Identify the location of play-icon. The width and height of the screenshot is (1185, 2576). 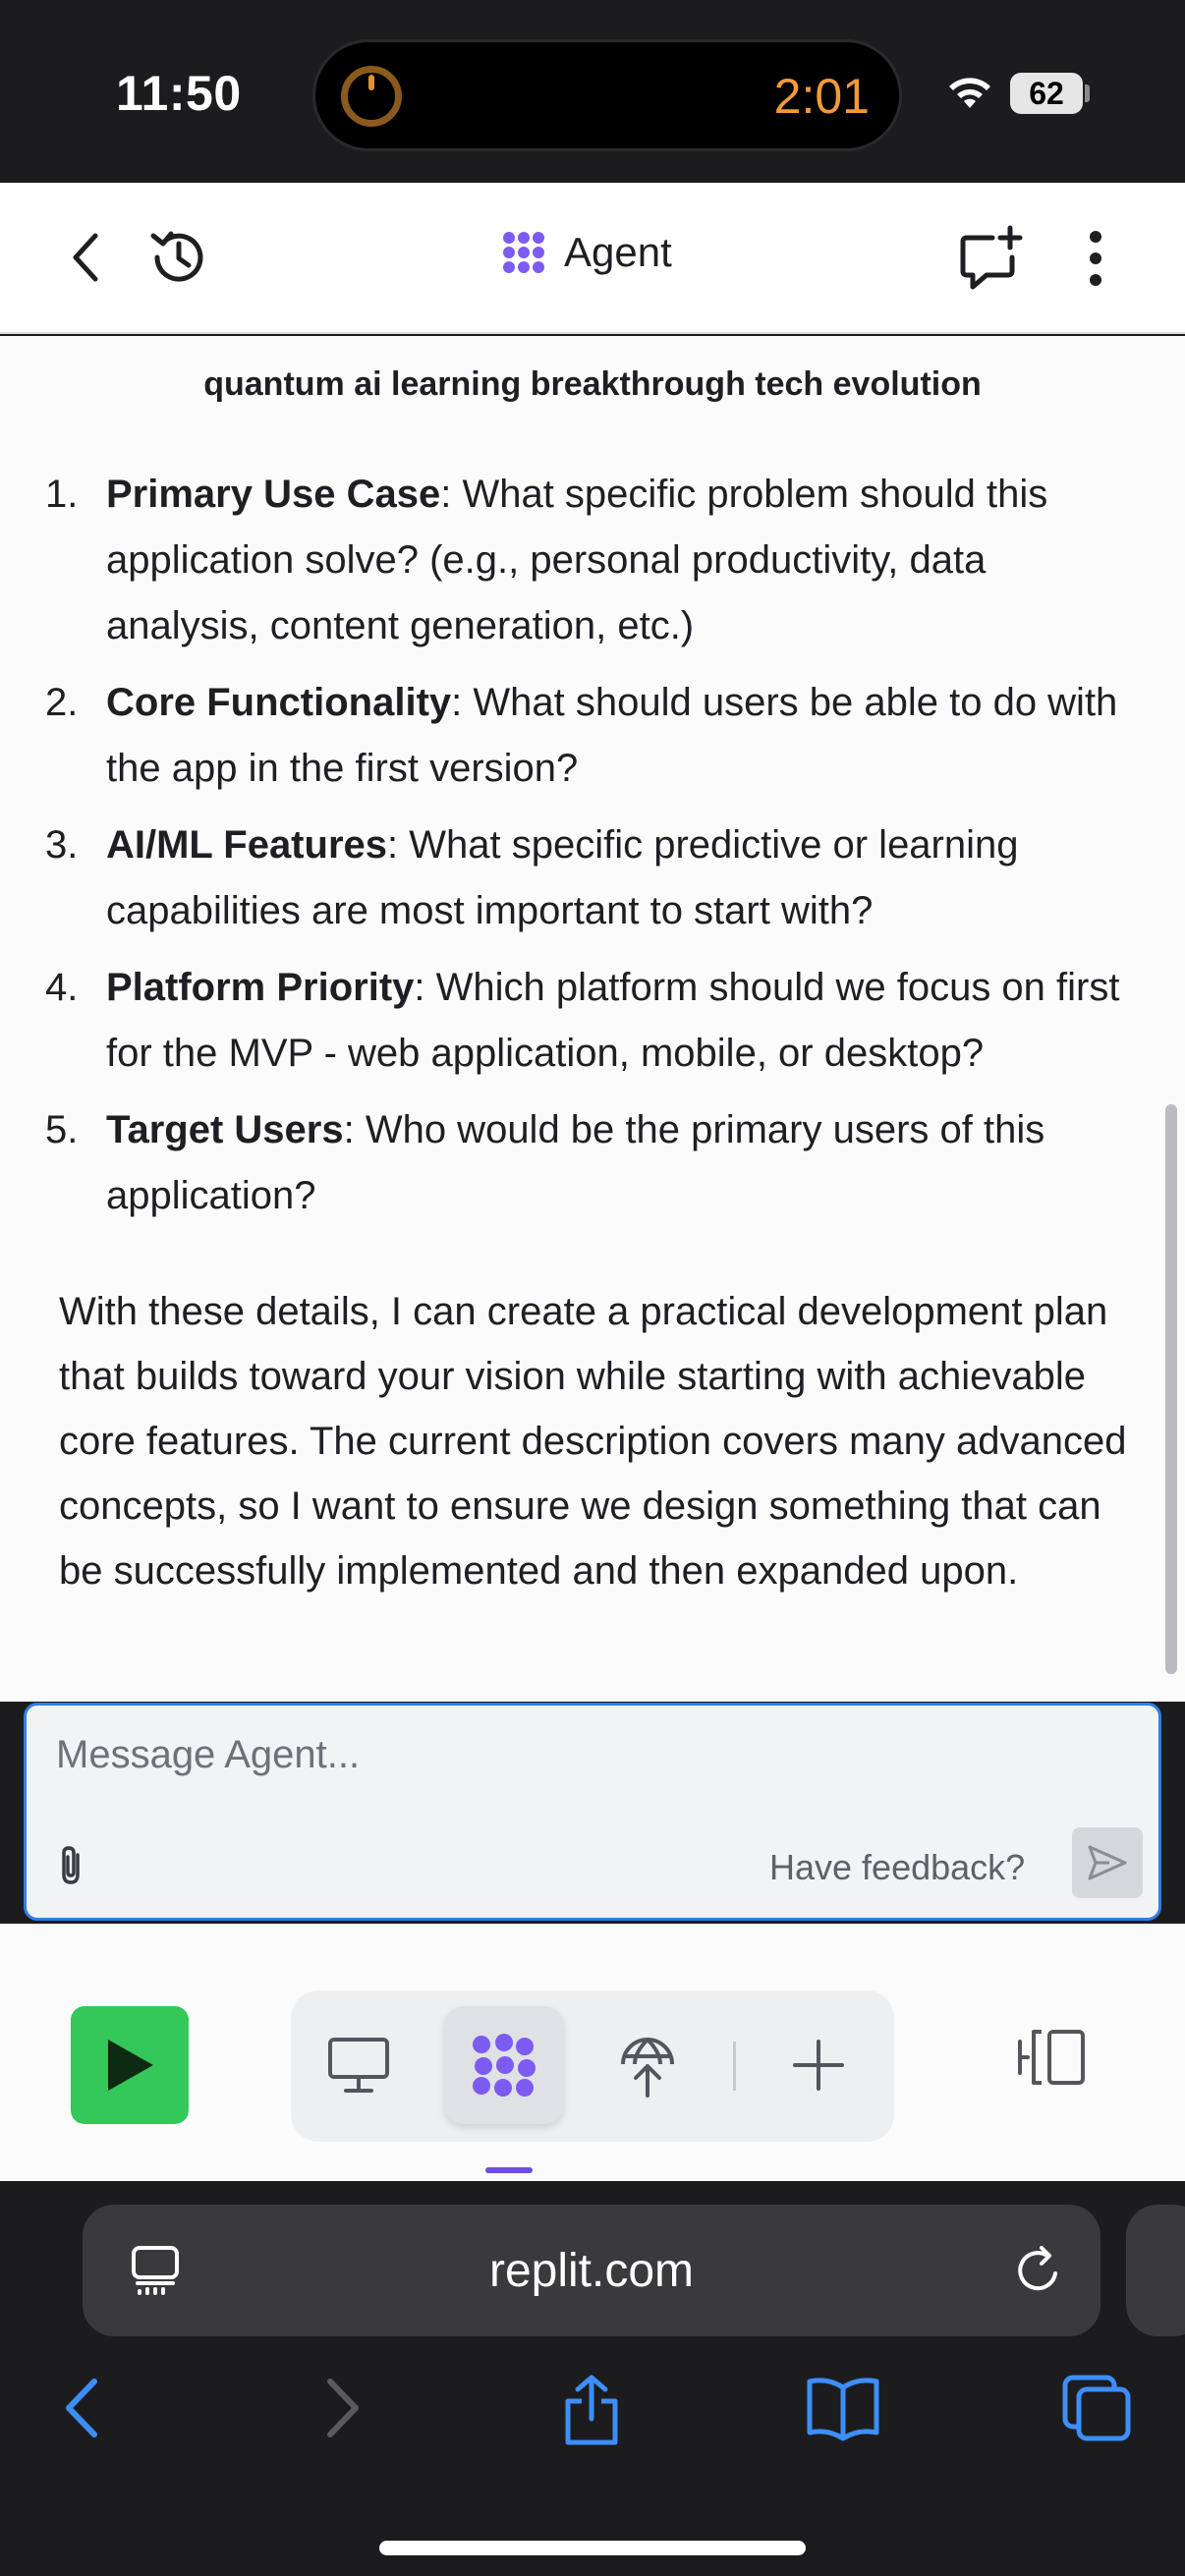
(131, 2065).